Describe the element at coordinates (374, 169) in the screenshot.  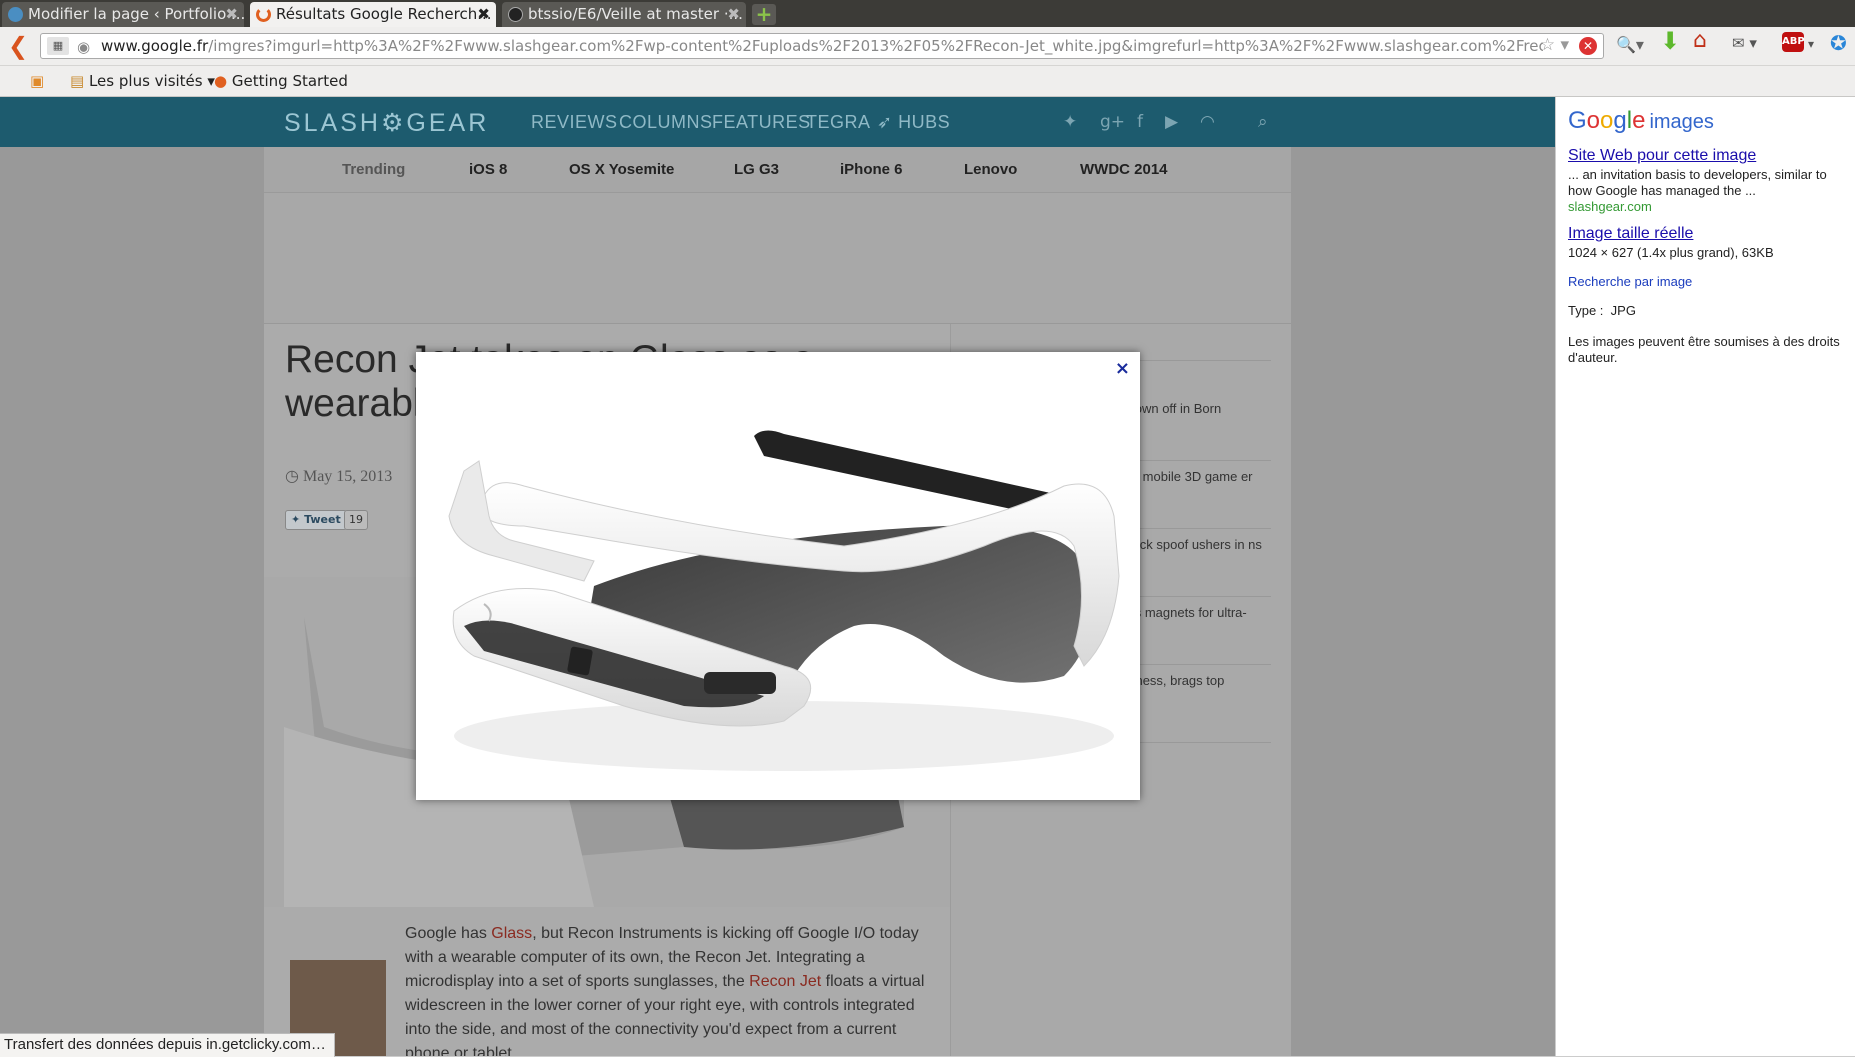
I see `trending-label: Trending` at that location.